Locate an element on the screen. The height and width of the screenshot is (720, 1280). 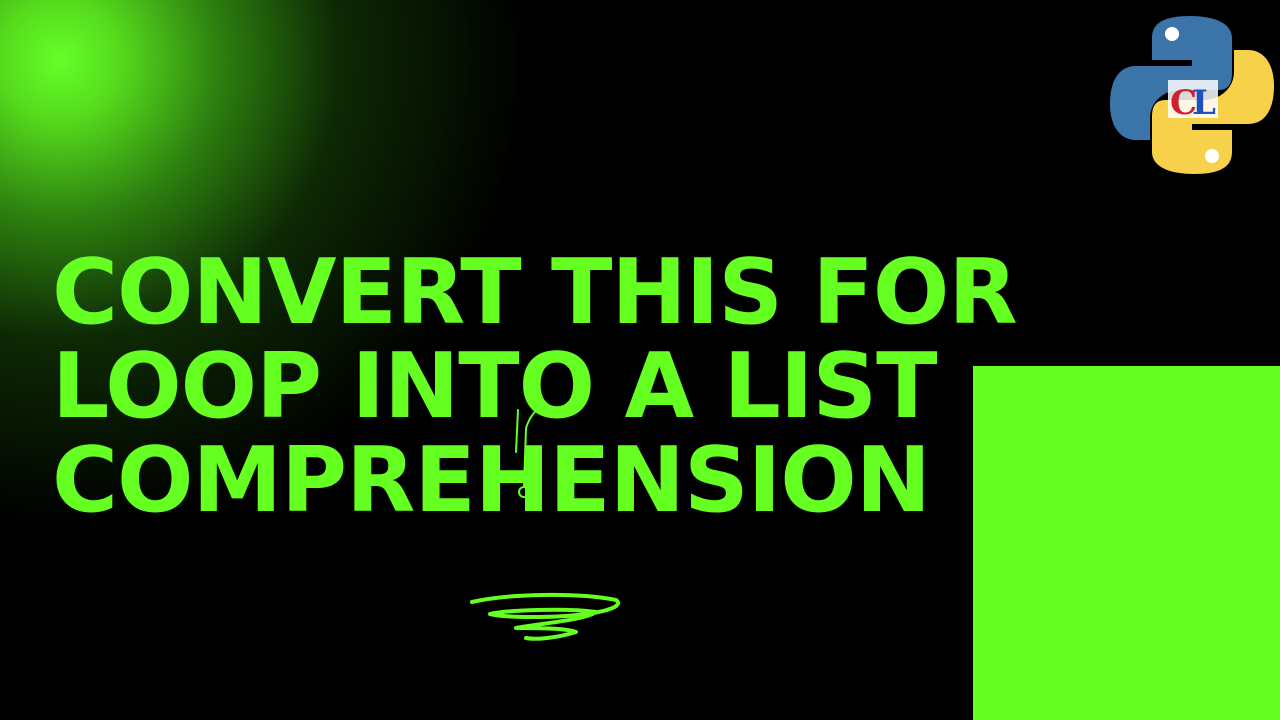
svg-text: L is located at coordinates (1204, 103).